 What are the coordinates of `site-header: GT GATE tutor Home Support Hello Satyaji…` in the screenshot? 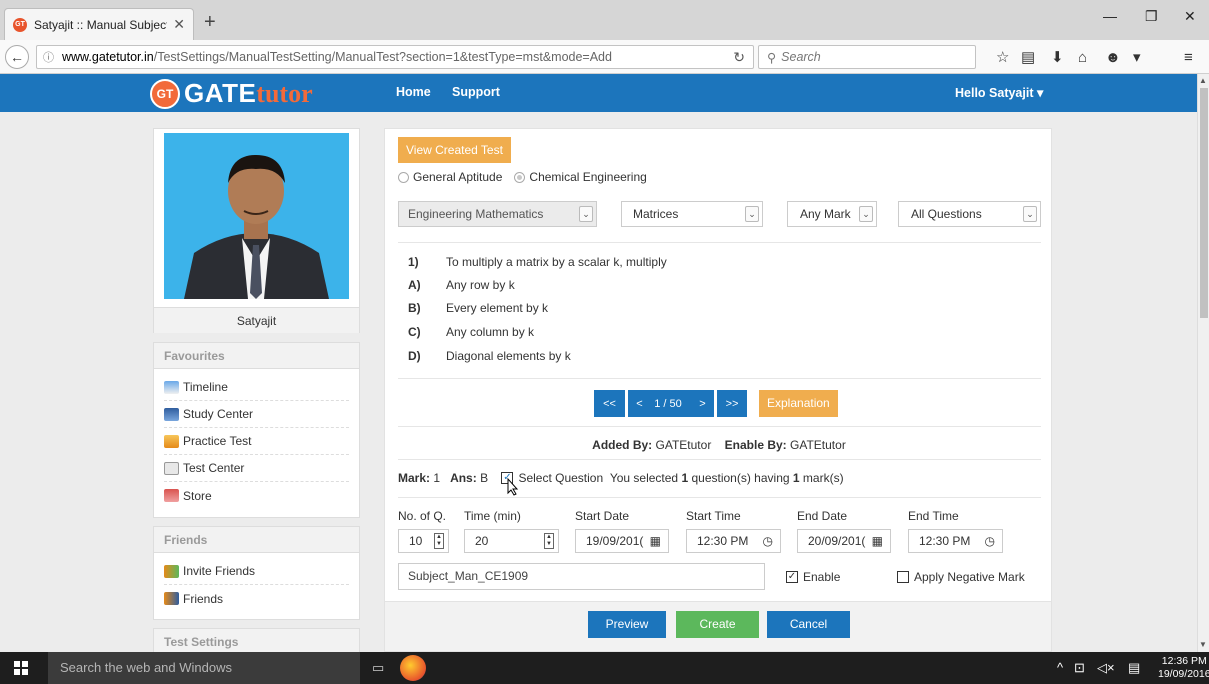 It's located at (598, 93).